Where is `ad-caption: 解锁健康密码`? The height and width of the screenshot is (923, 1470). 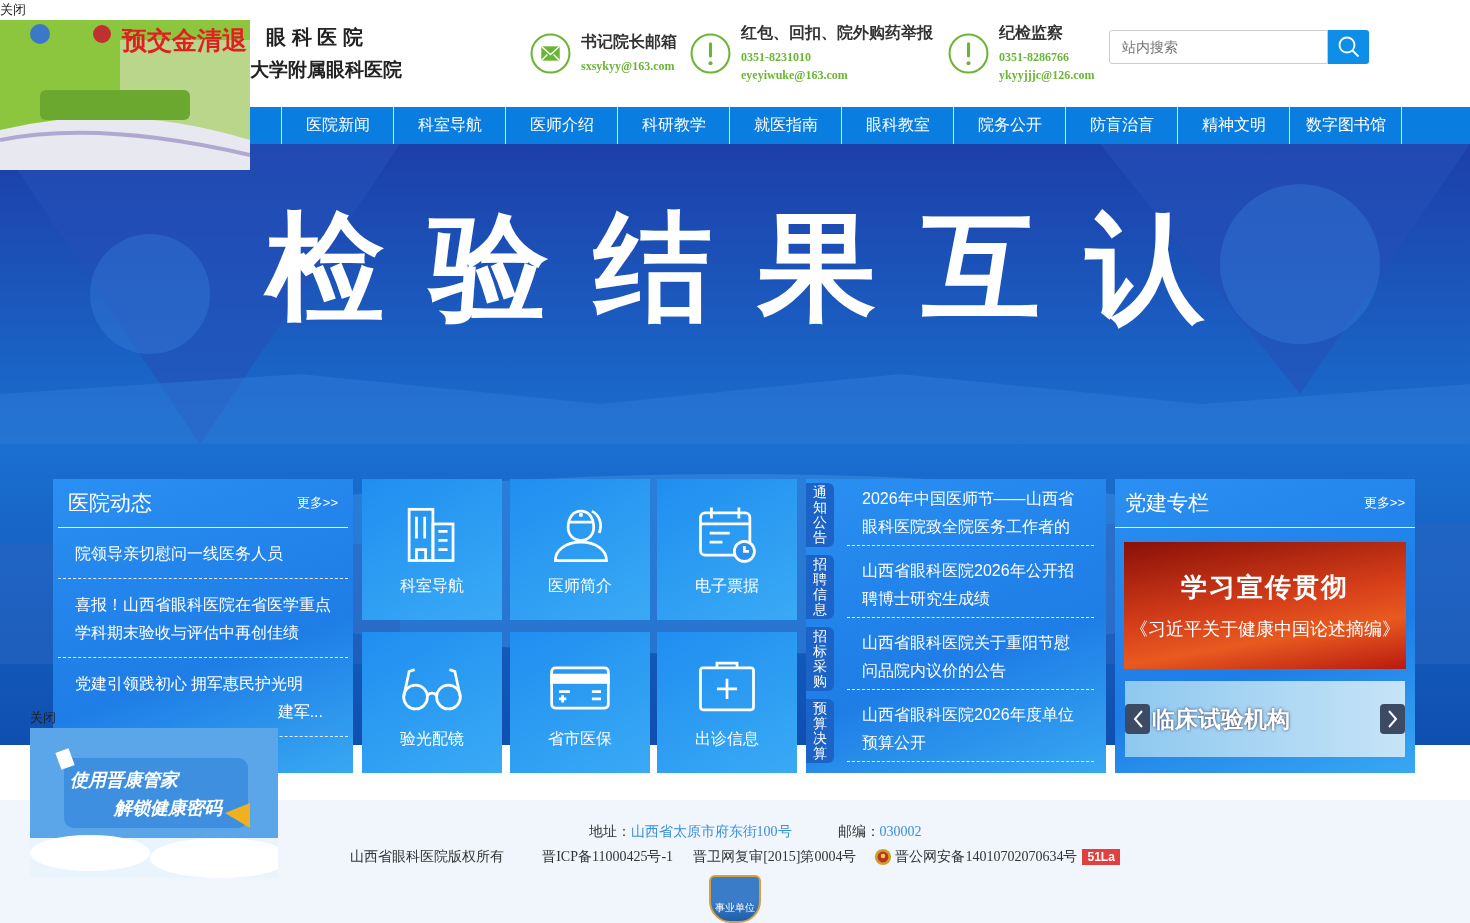 ad-caption: 解锁健康密码 is located at coordinates (168, 808).